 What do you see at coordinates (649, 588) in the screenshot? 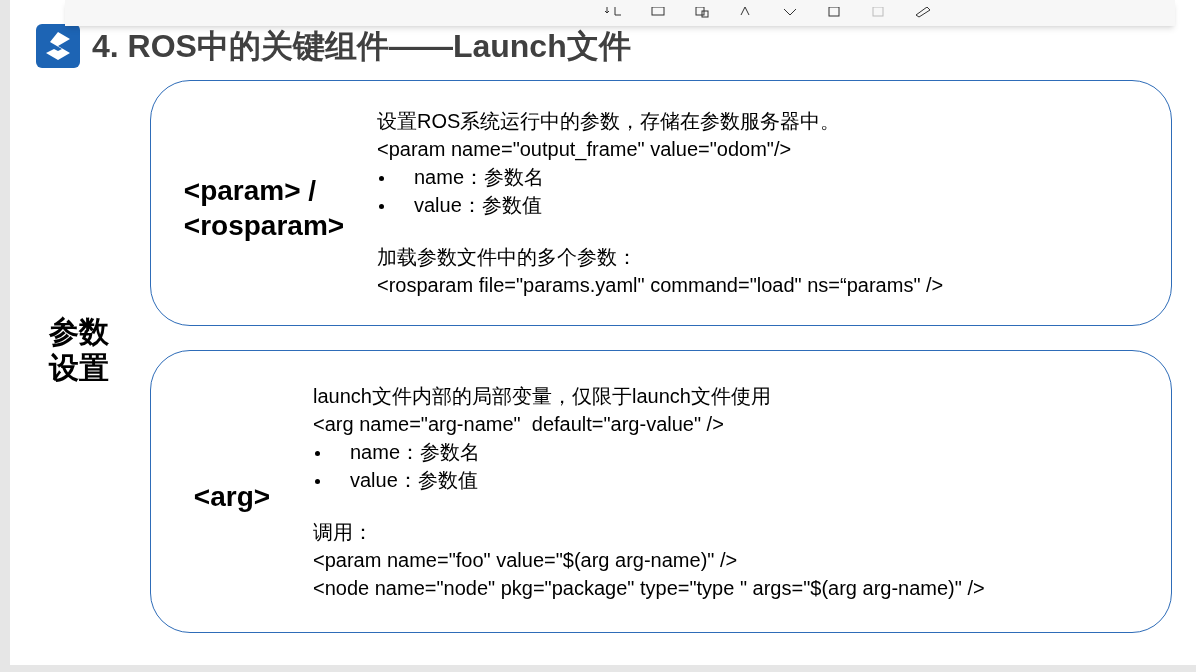
I see `text-line: <node name="node" pkg="package" type="type " args="$(arg arg-name)" />` at bounding box center [649, 588].